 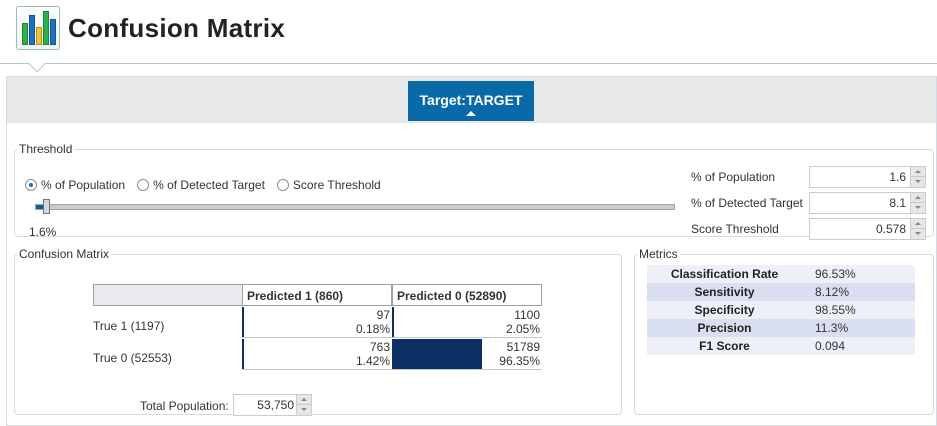 I want to click on threshold-legend: Threshold, so click(x=46, y=149).